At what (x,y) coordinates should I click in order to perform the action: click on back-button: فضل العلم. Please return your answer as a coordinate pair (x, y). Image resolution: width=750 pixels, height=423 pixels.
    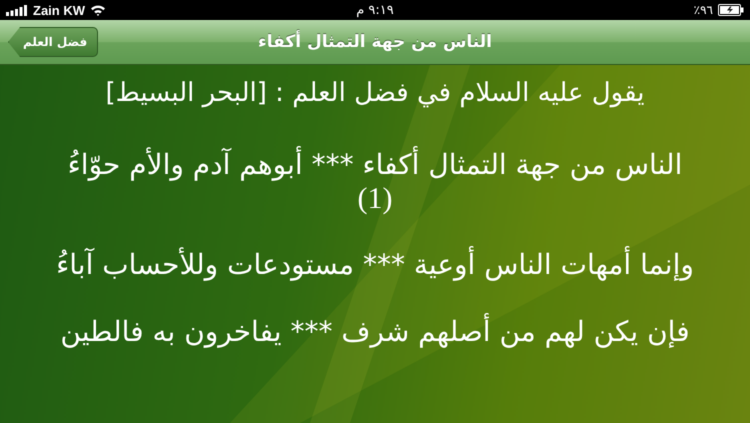
    Looking at the image, I should click on (53, 42).